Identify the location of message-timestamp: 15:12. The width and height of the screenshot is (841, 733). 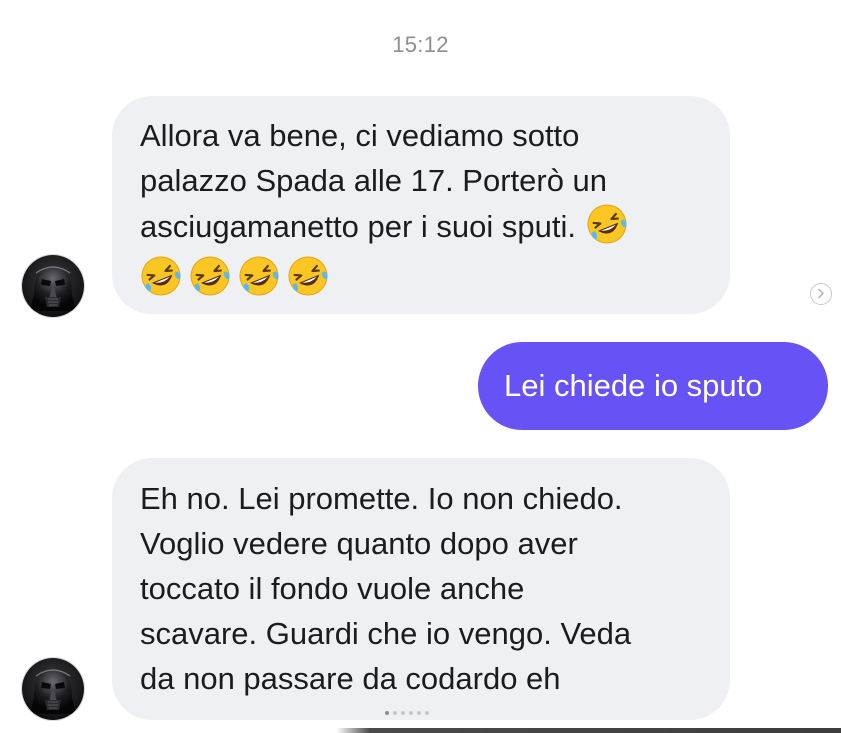
(420, 44).